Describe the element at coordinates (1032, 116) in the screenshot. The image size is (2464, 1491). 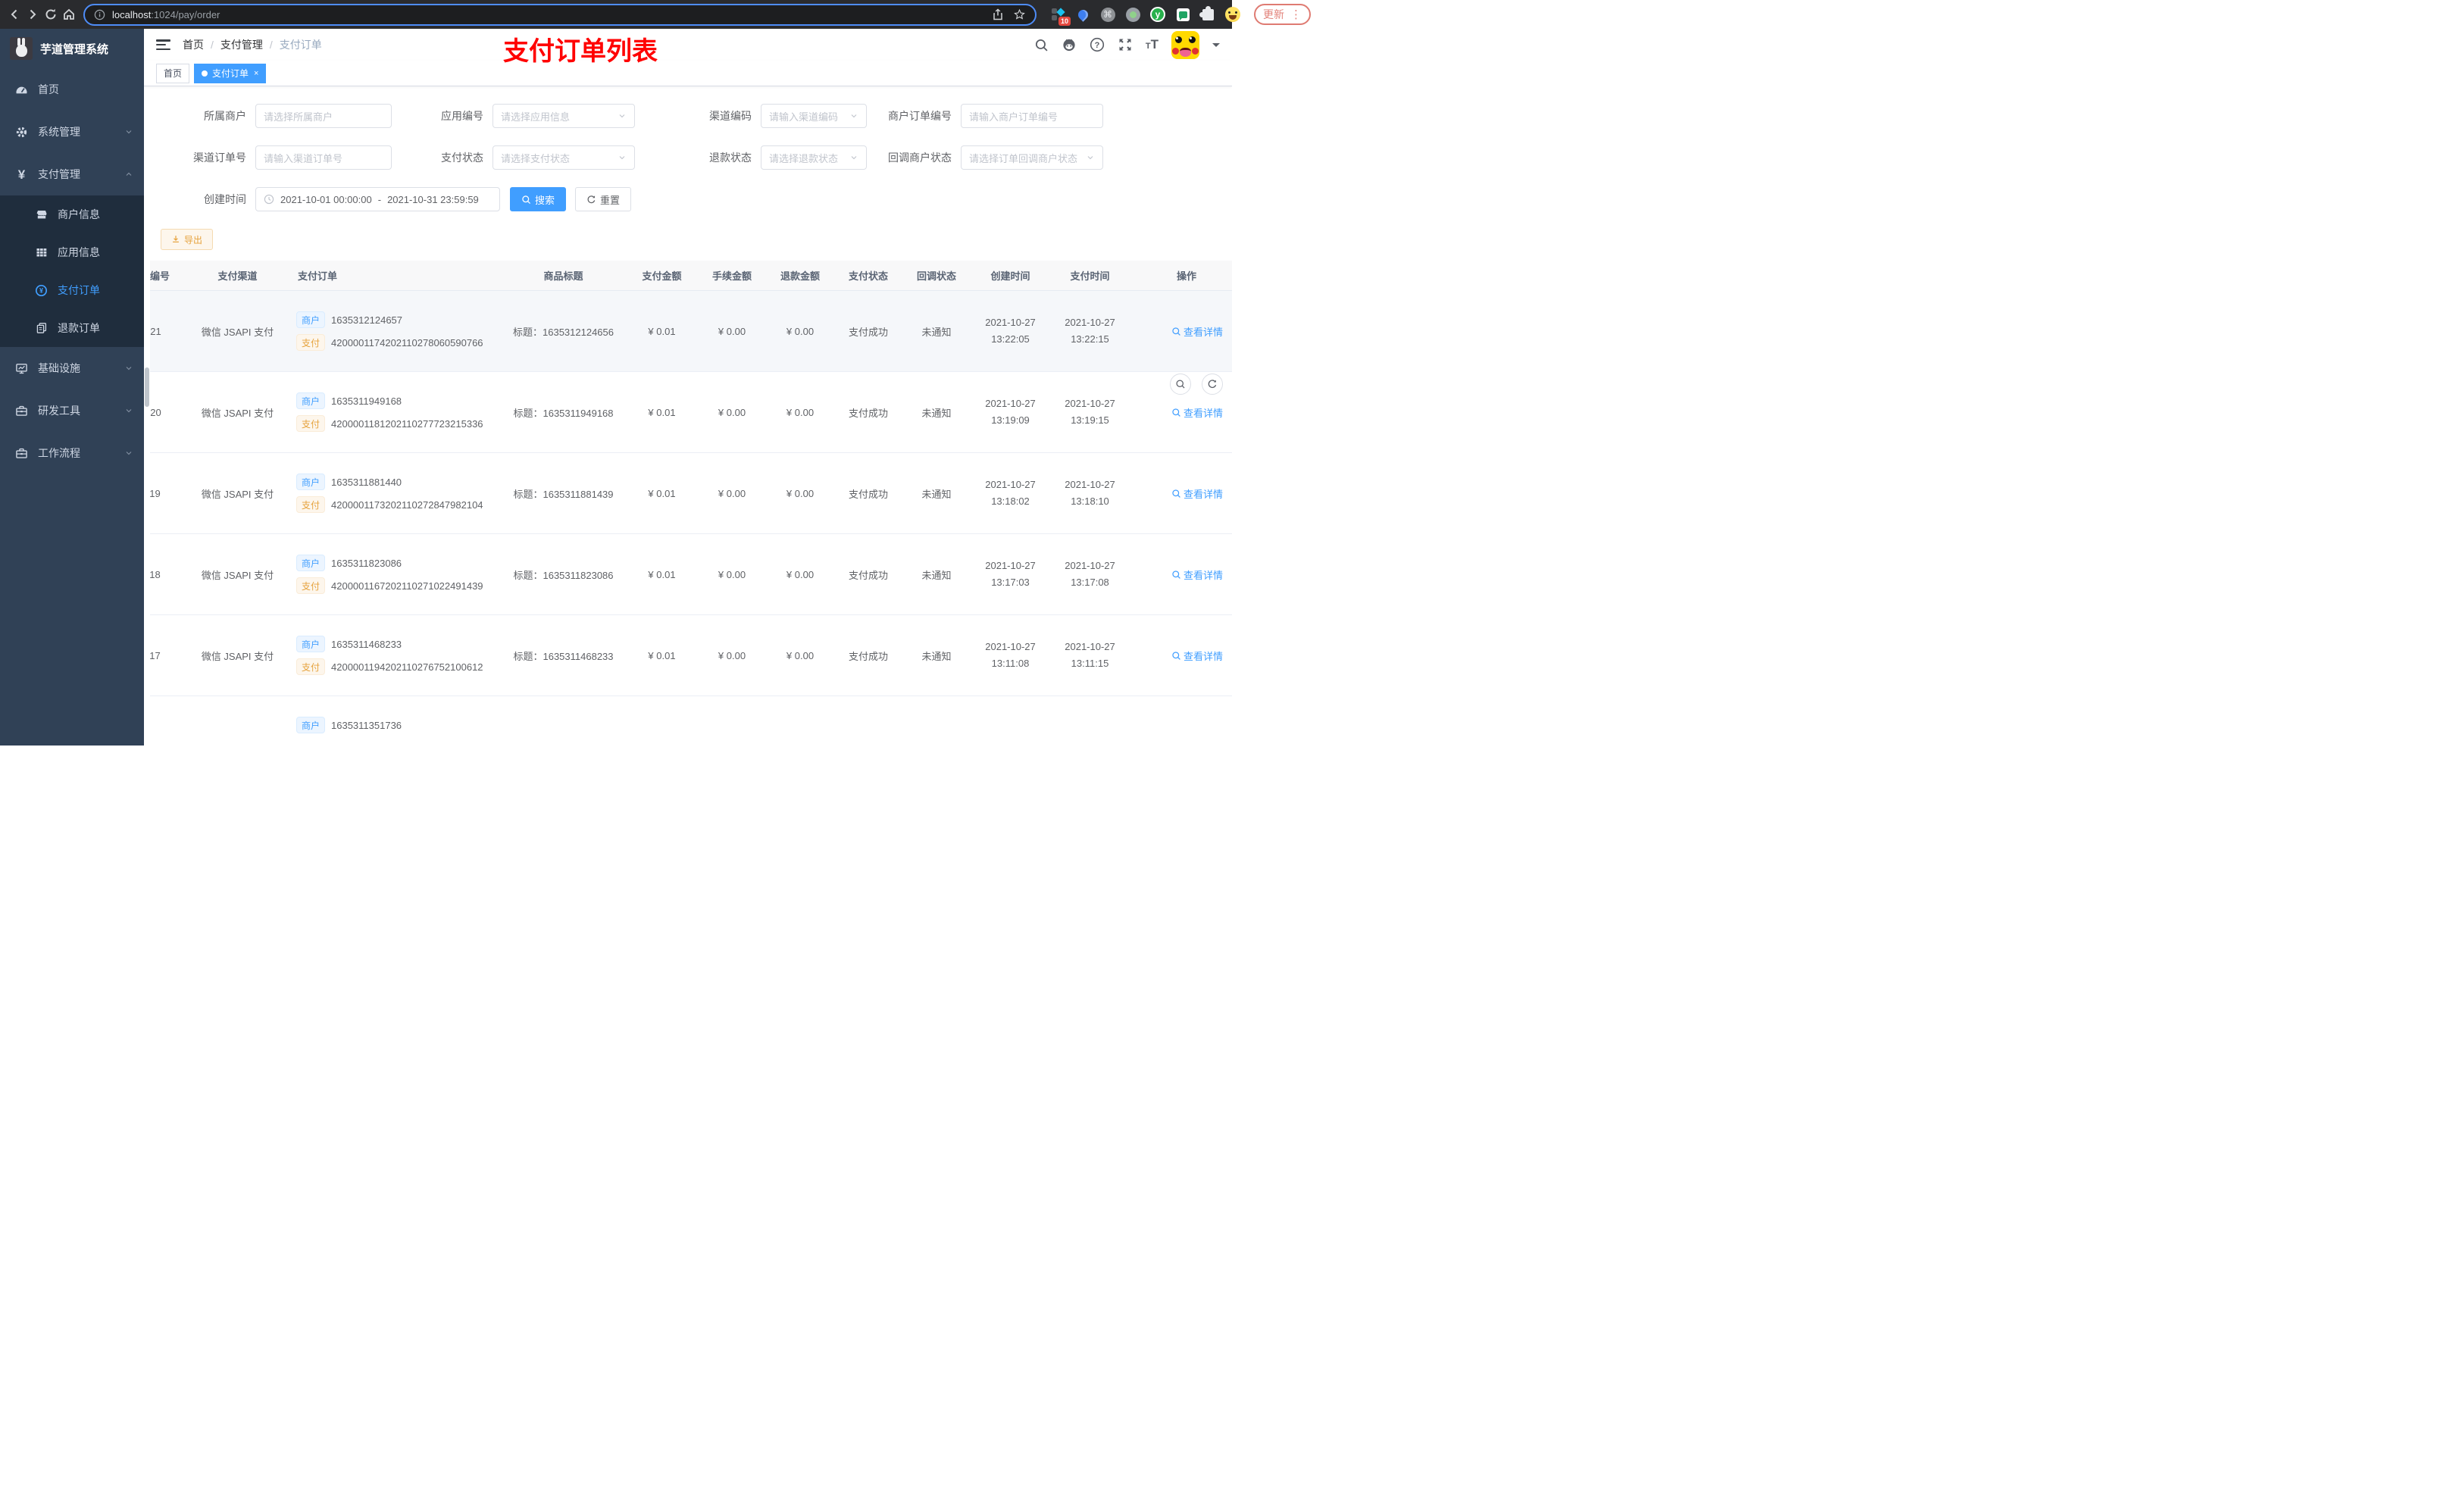
I see `merchant-order-no-input: 请输入商户订单编号` at that location.